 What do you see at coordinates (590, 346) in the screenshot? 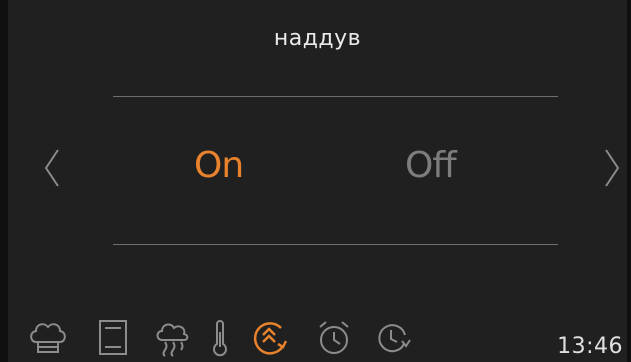
I see `time-display: 13:46` at bounding box center [590, 346].